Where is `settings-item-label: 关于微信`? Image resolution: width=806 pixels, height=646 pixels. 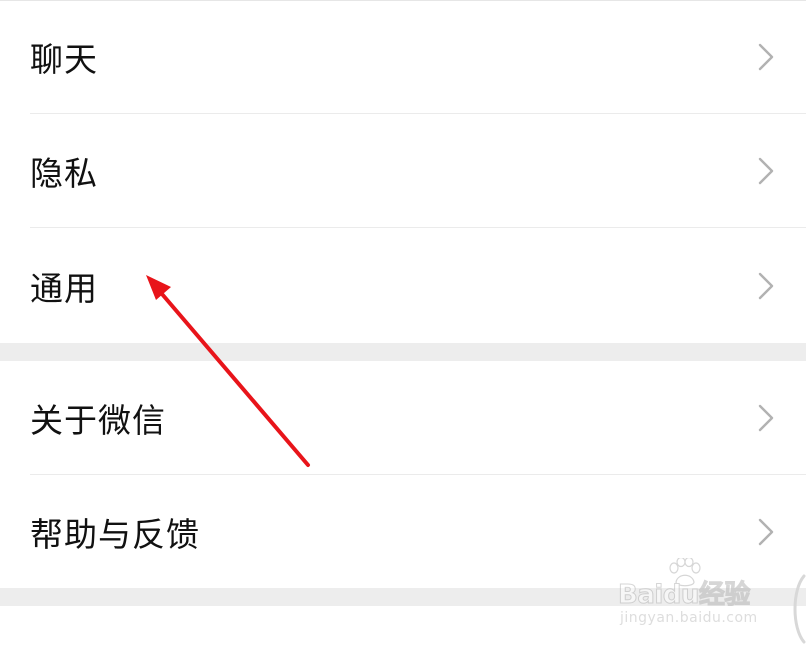 settings-item-label: 关于微信 is located at coordinates (98, 420).